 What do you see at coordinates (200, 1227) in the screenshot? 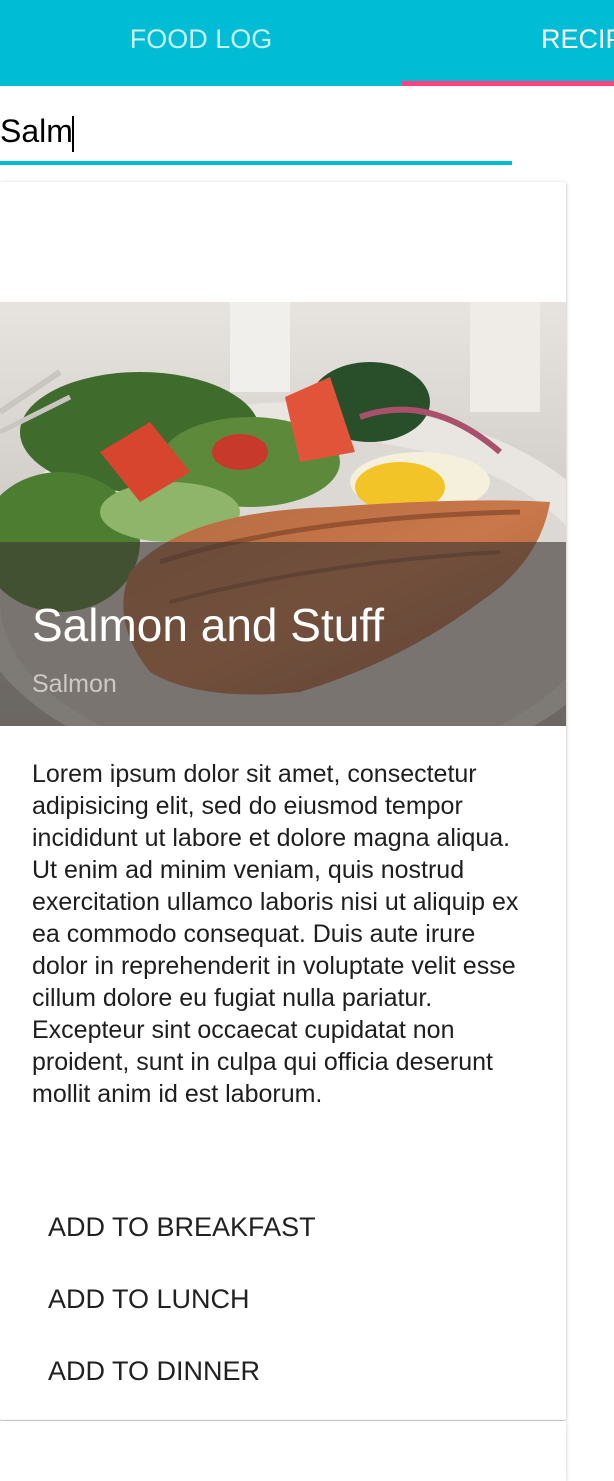
I see `add-to-breakfast-button: ADD TO BREAKFAST` at bounding box center [200, 1227].